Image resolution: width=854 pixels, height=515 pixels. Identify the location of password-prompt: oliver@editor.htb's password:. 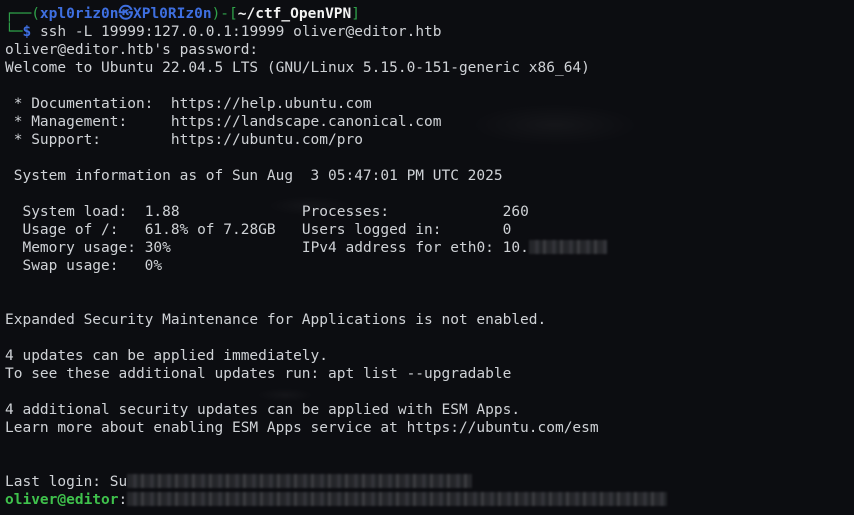
(132, 50).